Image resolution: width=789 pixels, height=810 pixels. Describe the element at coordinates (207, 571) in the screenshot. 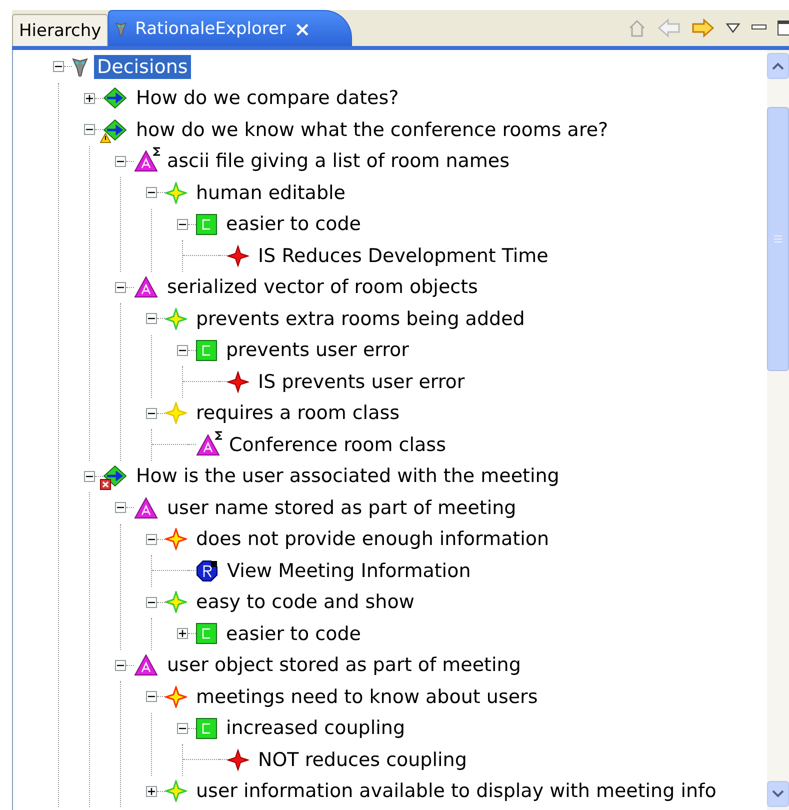

I see `octagon-icon` at that location.